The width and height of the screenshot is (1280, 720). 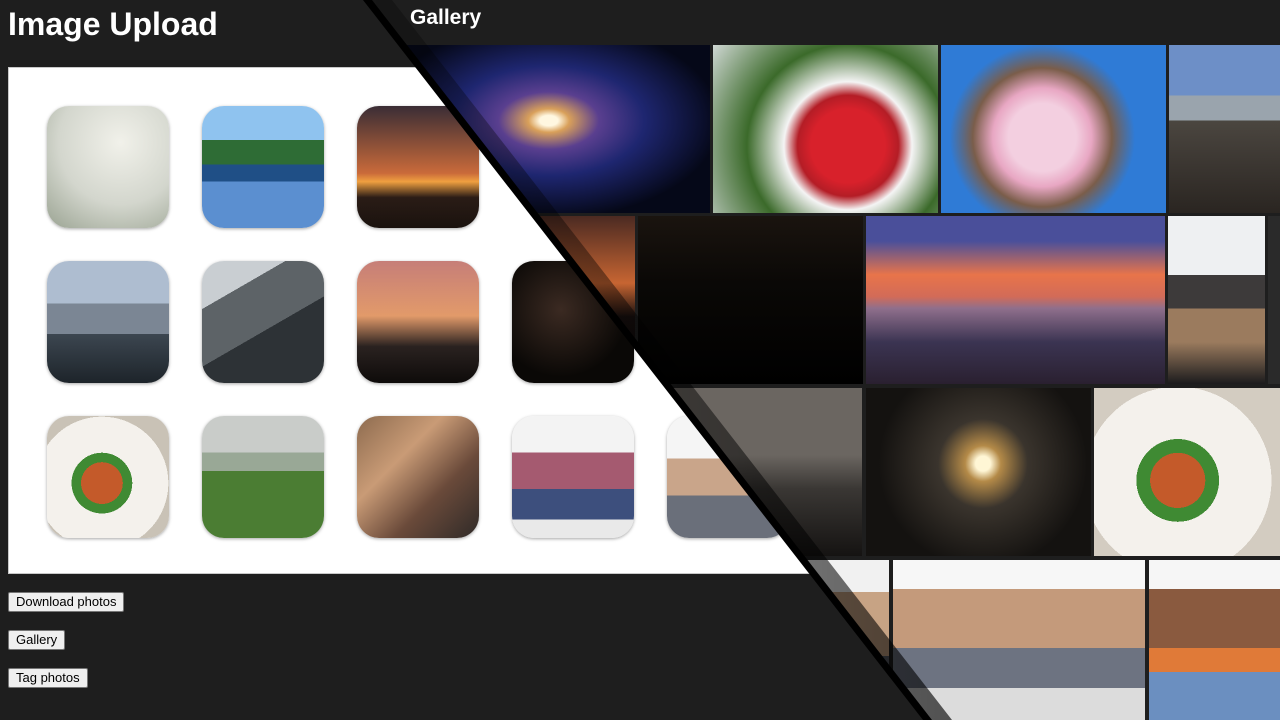 What do you see at coordinates (1274, 300) in the screenshot?
I see `partial-photo-tile` at bounding box center [1274, 300].